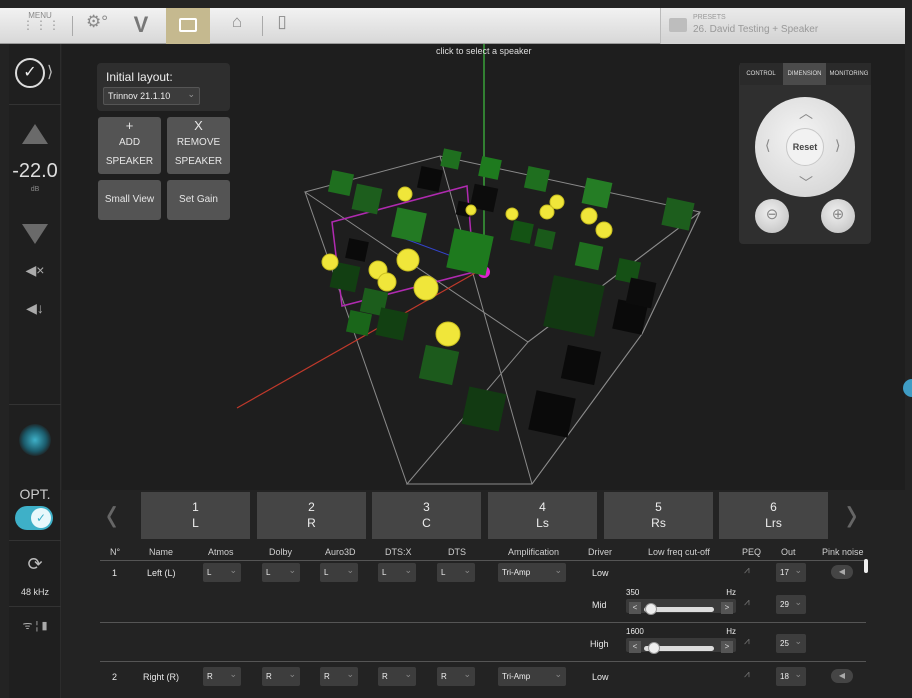 The height and width of the screenshot is (698, 912). Describe the element at coordinates (866, 566) in the screenshot. I see `table-scrollbar` at that location.